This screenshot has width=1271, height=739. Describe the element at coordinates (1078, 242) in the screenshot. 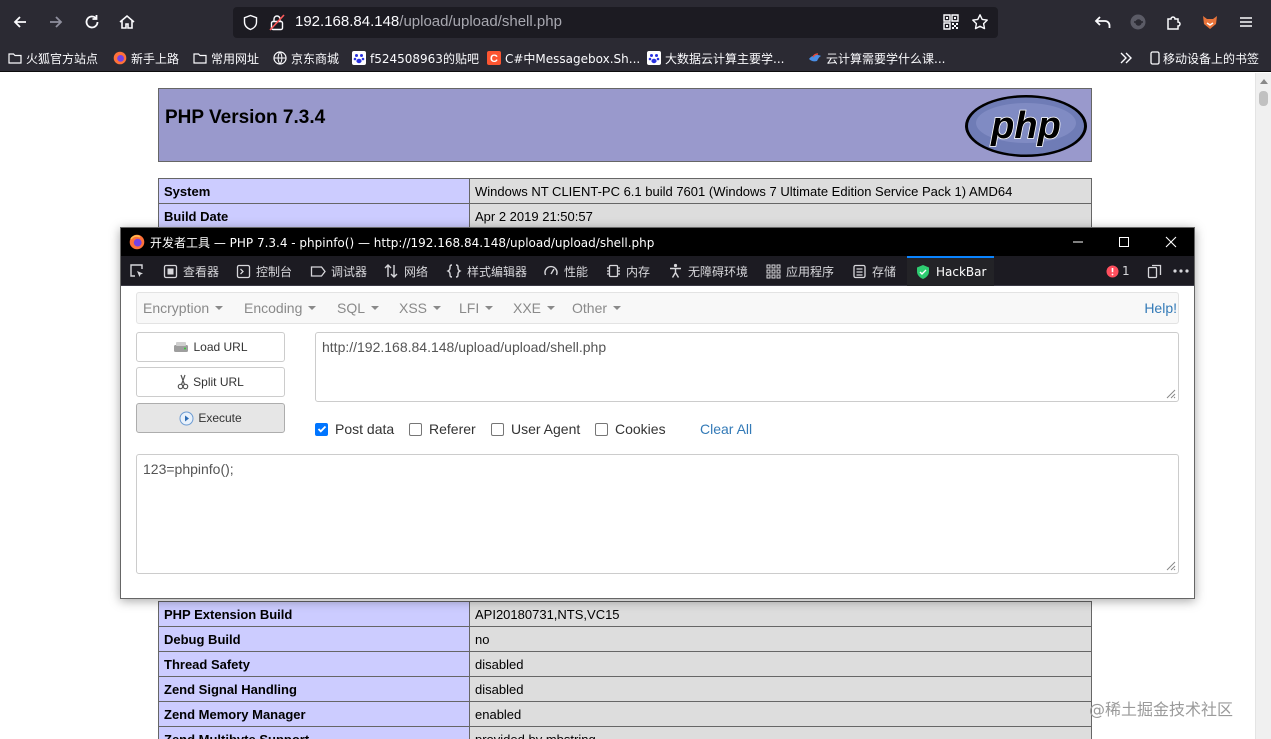

I see `minimize-button` at that location.